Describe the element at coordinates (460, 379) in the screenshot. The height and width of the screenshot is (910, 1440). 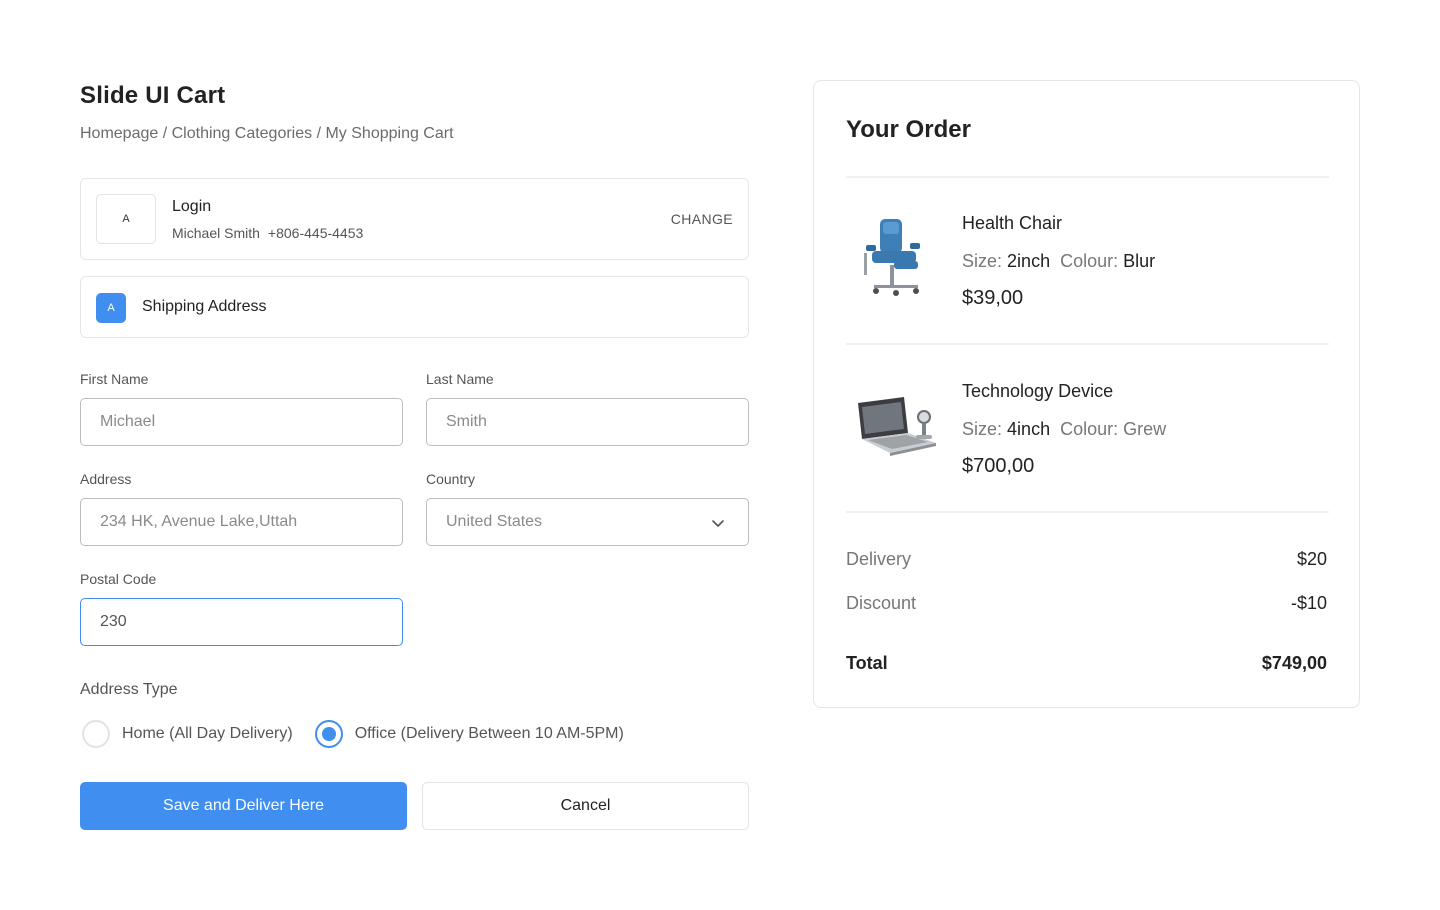
I see `last-name-label: Last Name` at that location.